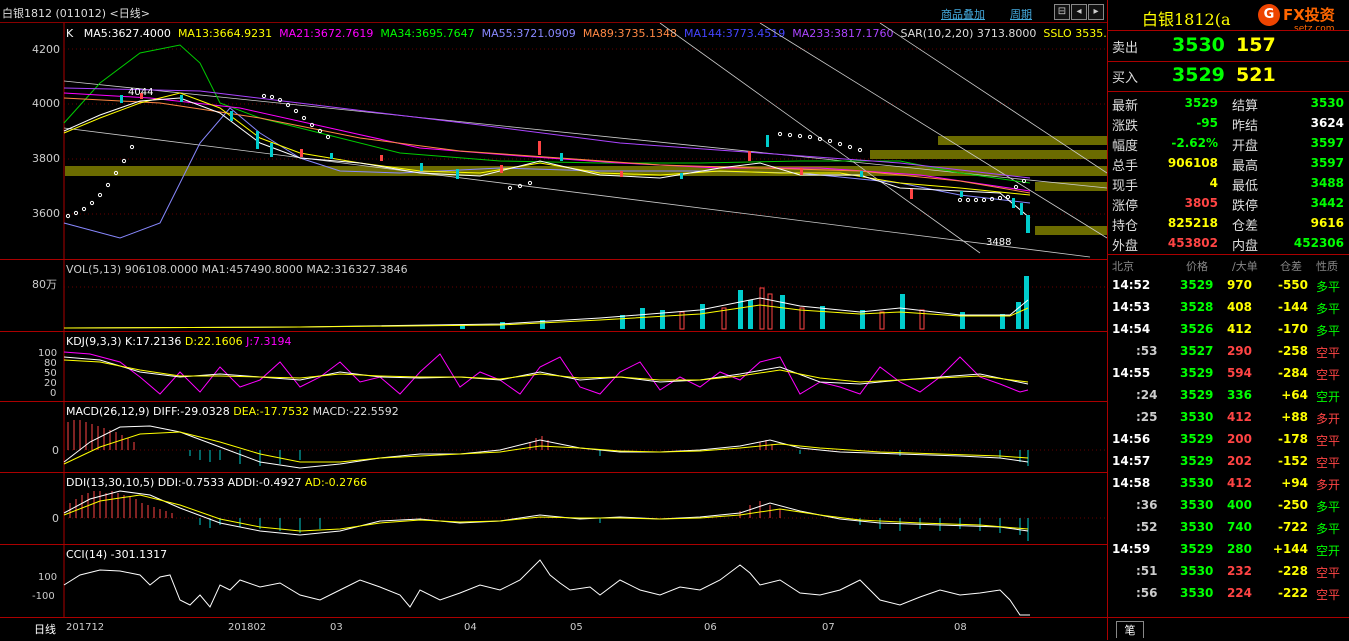 This screenshot has width=1349, height=641. What do you see at coordinates (1125, 78) in the screenshot?
I see `bid-label: 买入` at bounding box center [1125, 78].